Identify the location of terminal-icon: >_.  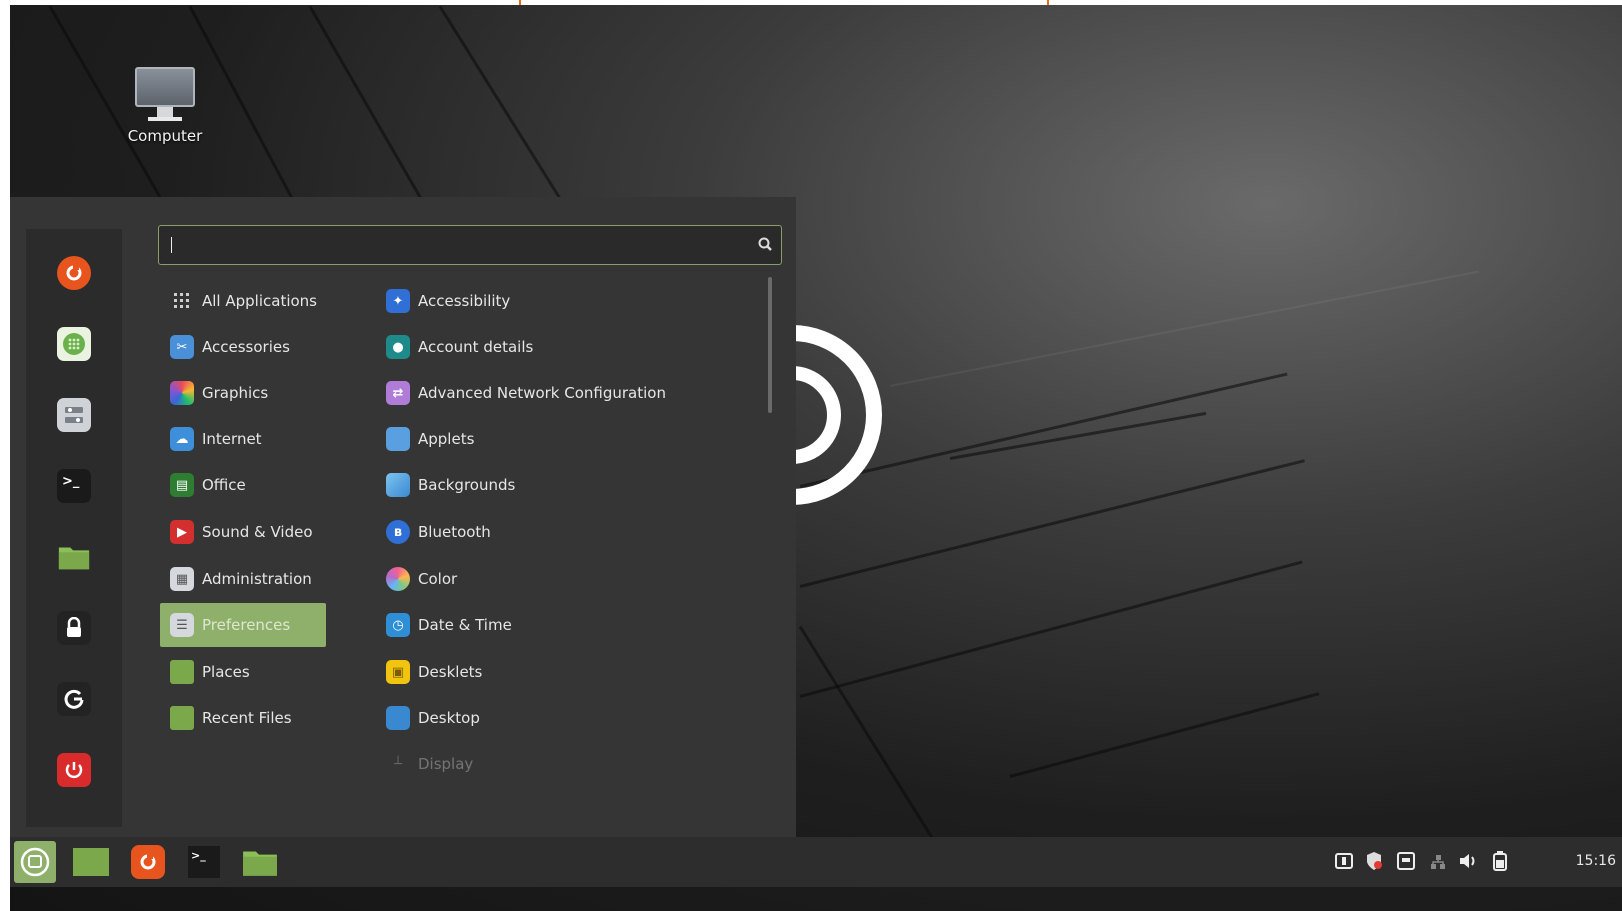
(74, 486).